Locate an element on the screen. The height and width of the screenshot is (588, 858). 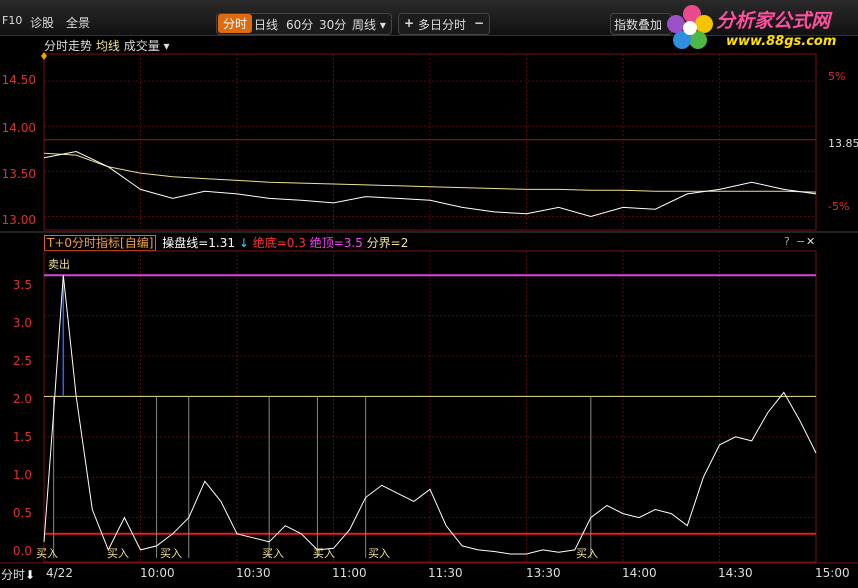
indicator-tick: 1.5 is located at coordinates (22, 437).